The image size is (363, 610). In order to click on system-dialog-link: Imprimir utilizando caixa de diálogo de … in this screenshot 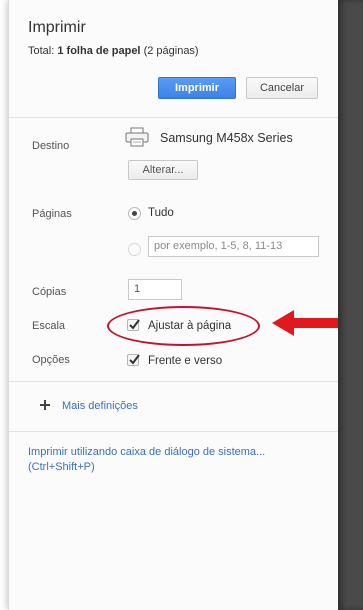, I will do `click(146, 452)`.